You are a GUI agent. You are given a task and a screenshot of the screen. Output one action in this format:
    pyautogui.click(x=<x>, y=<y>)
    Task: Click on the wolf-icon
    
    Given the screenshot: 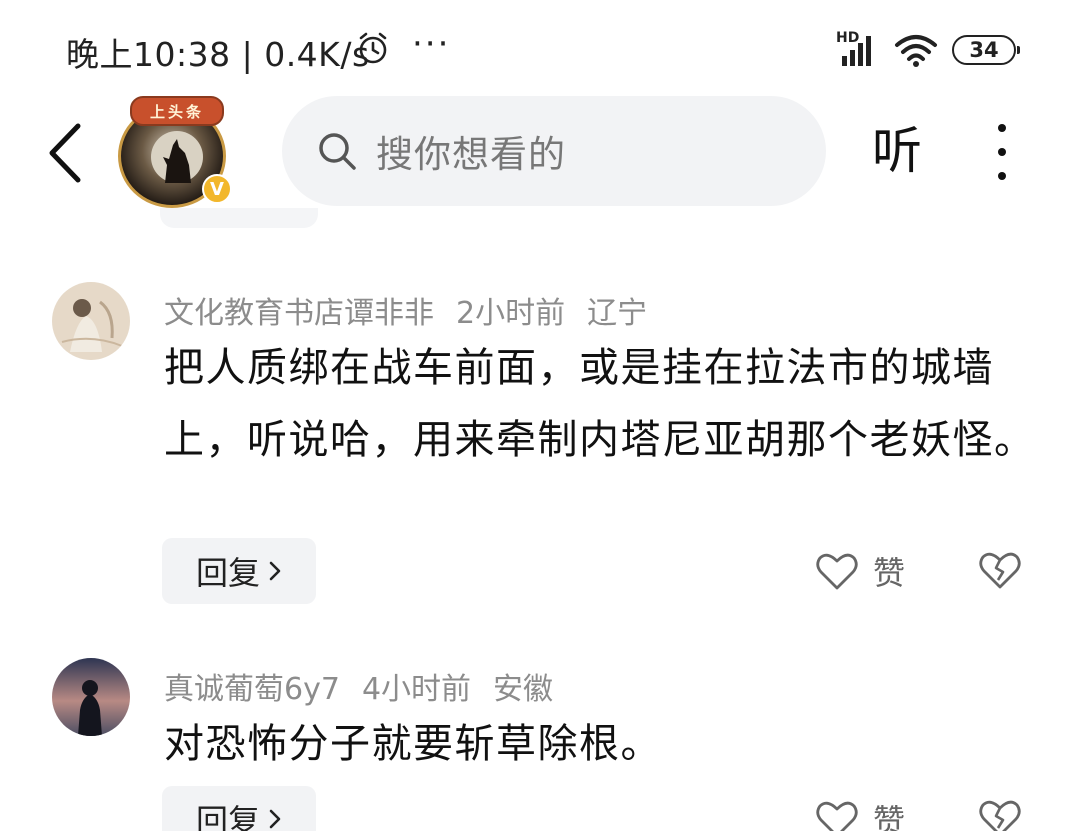 What is the action you would take?
    pyautogui.click(x=177, y=161)
    